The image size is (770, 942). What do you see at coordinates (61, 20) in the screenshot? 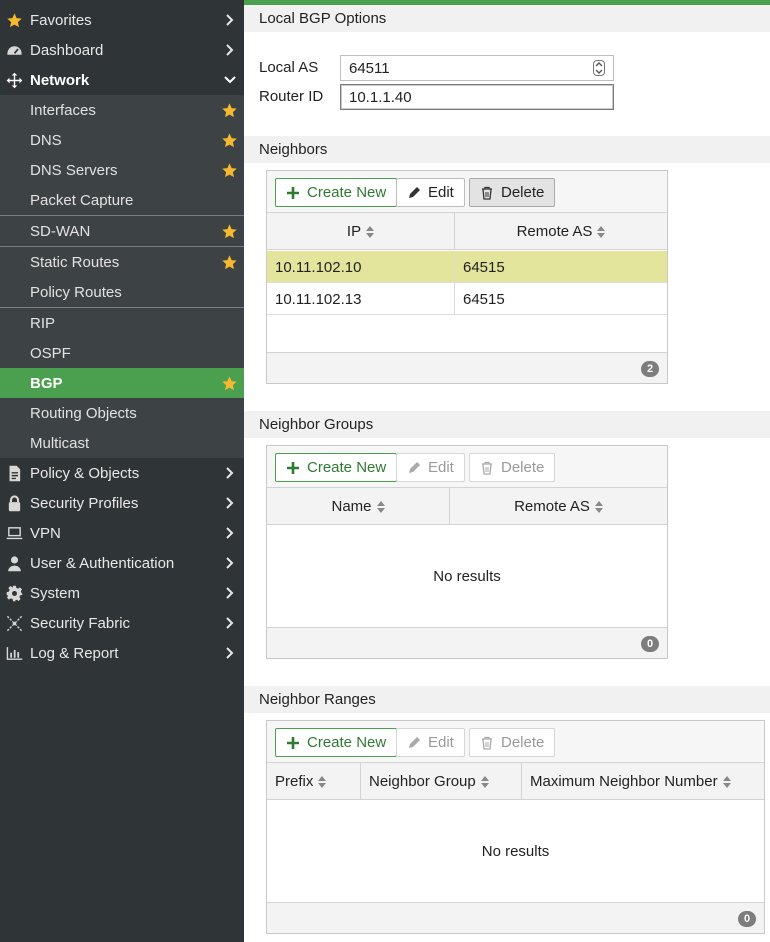
I see `nav-label: Favorites` at bounding box center [61, 20].